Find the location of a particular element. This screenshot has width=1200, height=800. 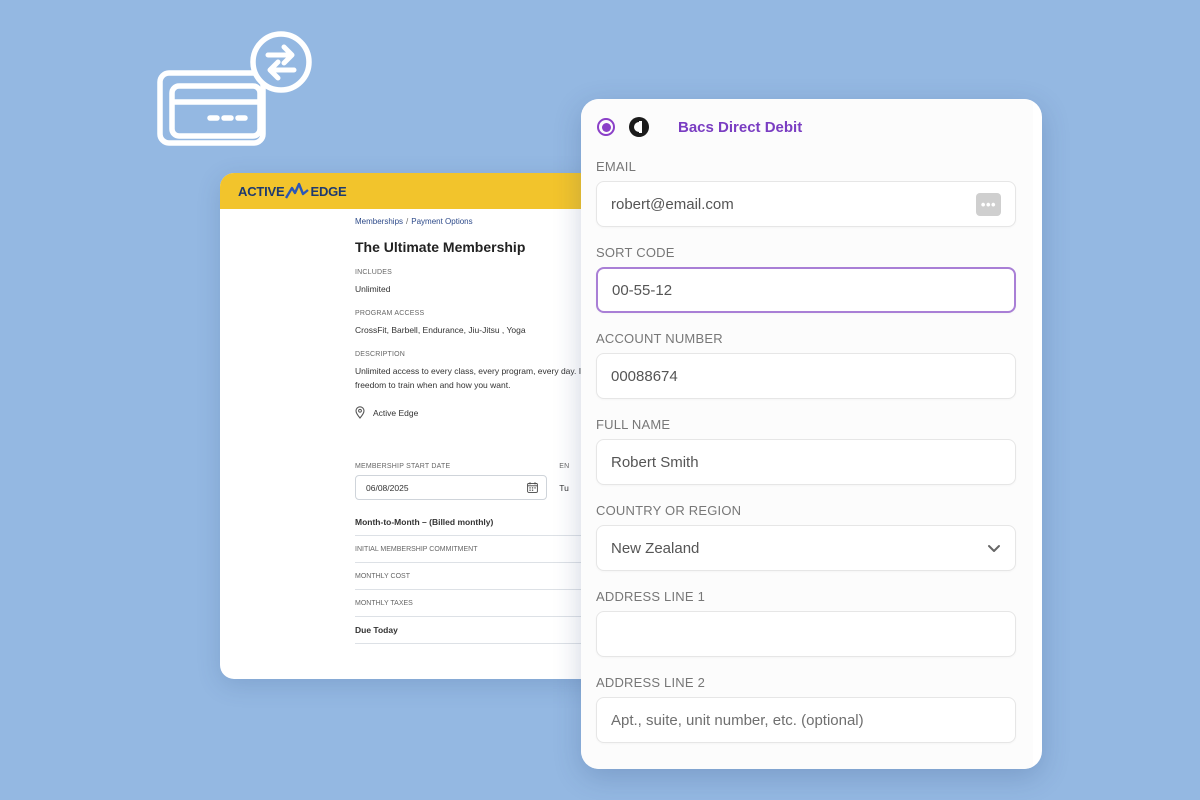

sort-code-field-group: SORT CODE 00-55-12 is located at coordinates (806, 279).